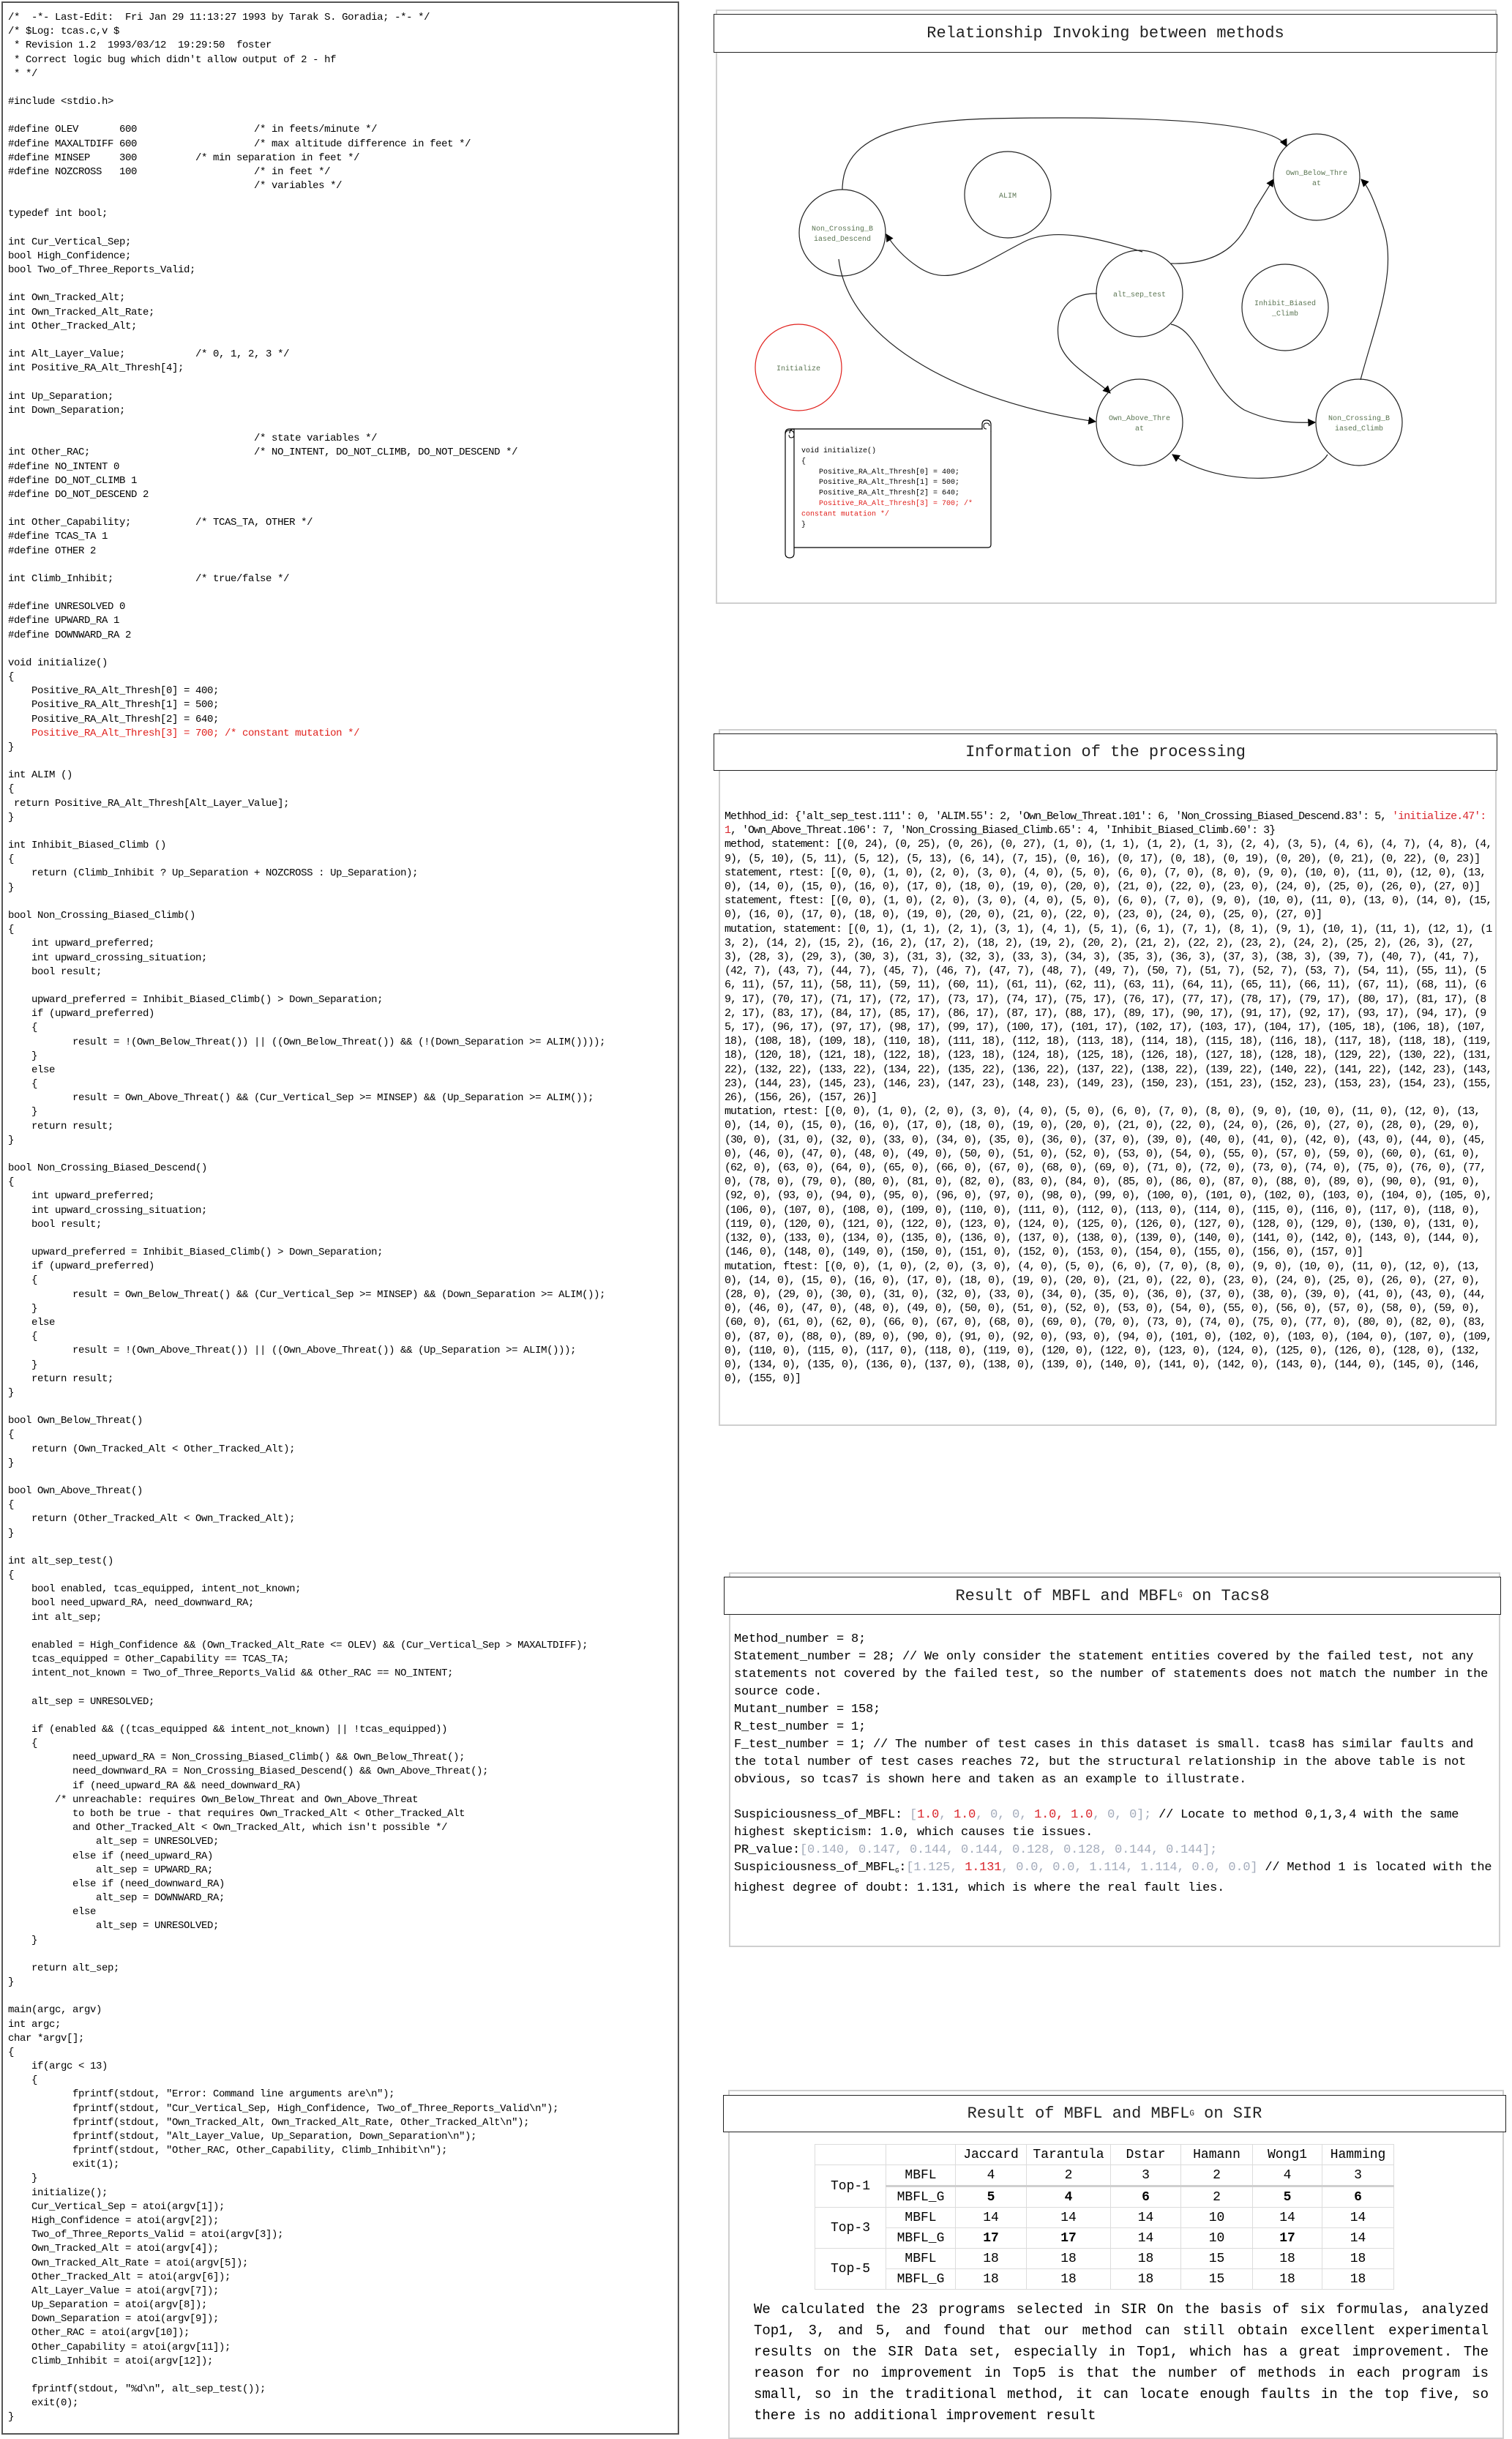  I want to click on method-node-obt: Own_Below_Threat, so click(1317, 177).